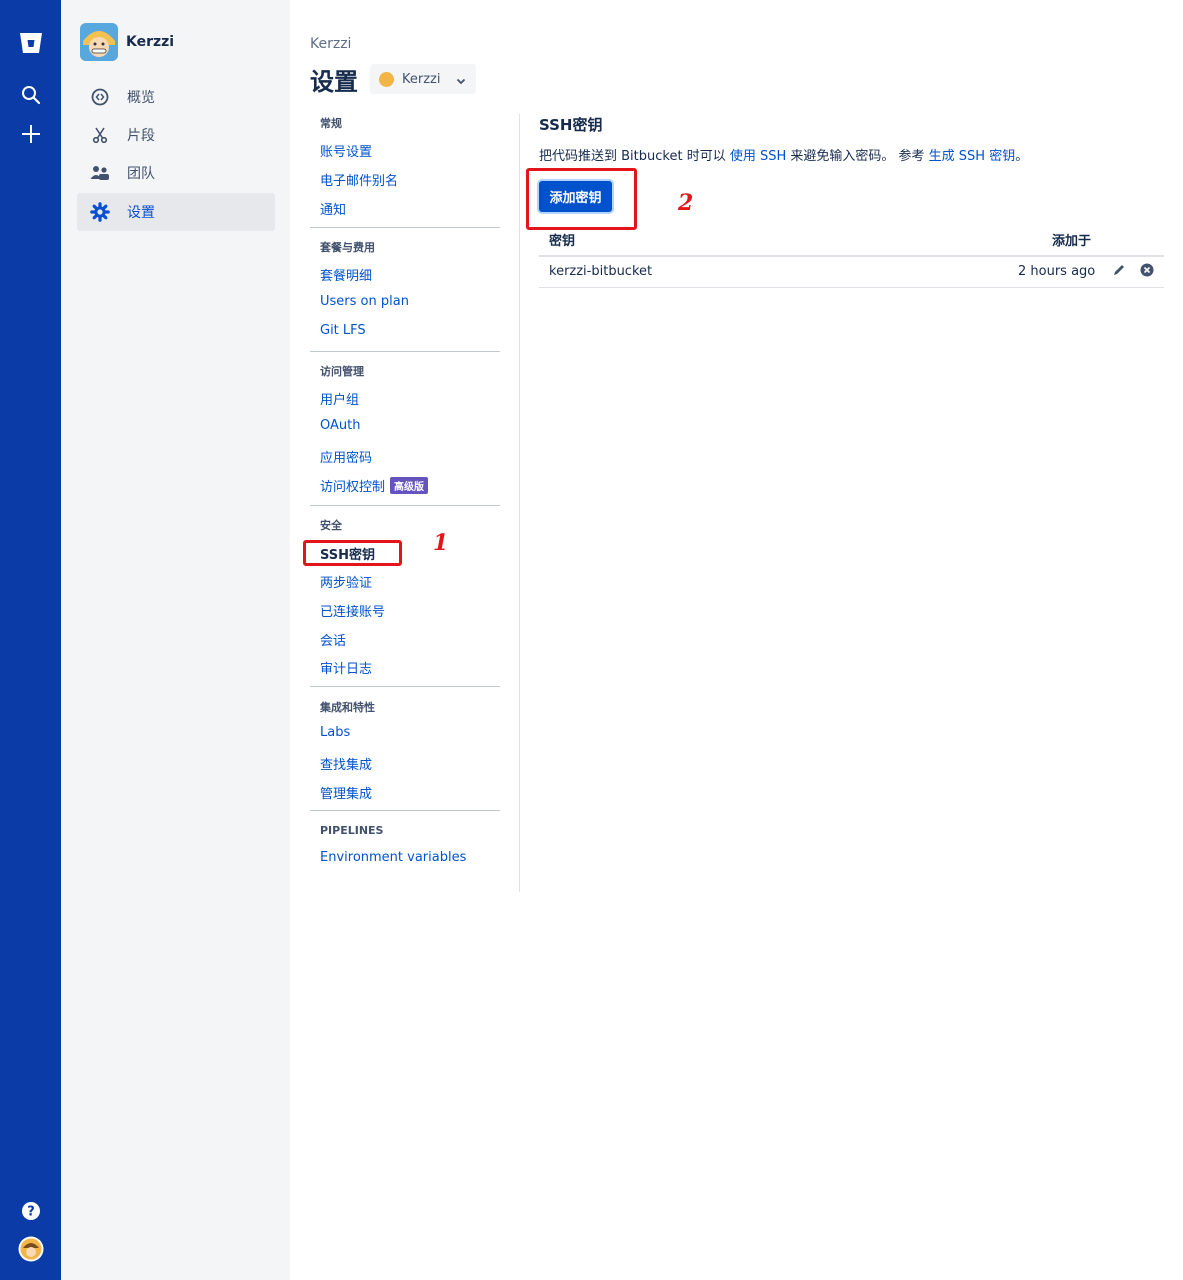 The width and height of the screenshot is (1183, 1280). I want to click on sidebar-item-label: 概览, so click(141, 98).